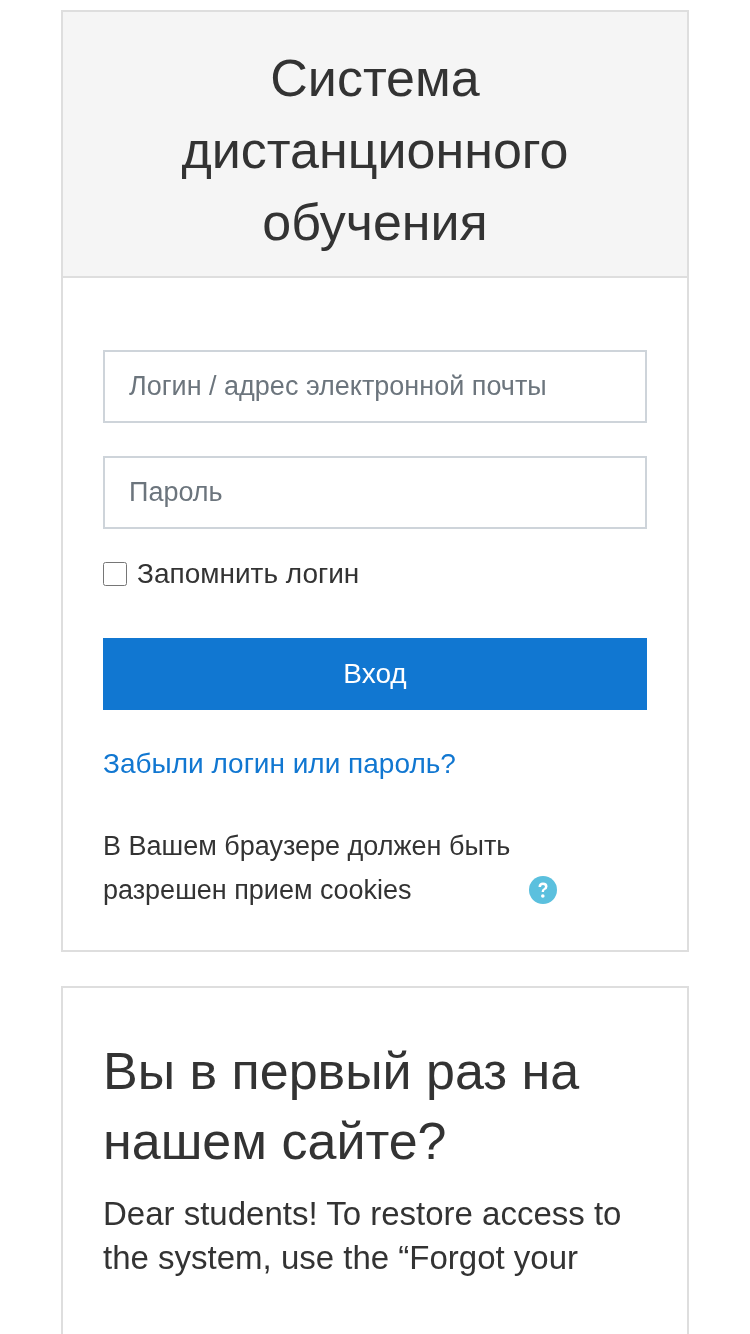 The width and height of the screenshot is (750, 1334). I want to click on password-field: Пароль, so click(375, 492).